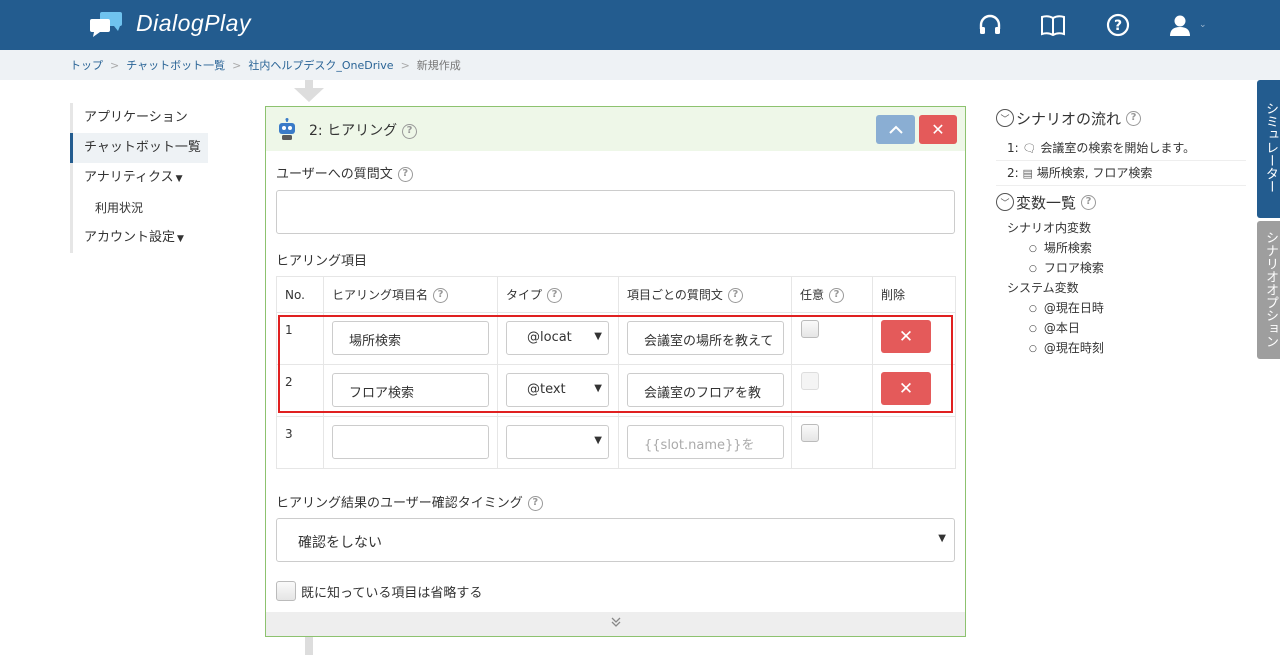 This screenshot has width=1280, height=655. What do you see at coordinates (1043, 288) in the screenshot?
I see `system-vars-label: システム変数` at bounding box center [1043, 288].